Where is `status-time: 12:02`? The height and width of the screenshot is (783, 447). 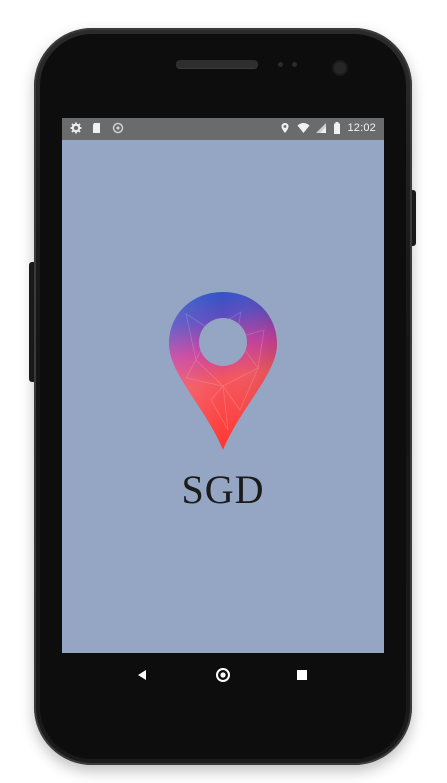 status-time: 12:02 is located at coordinates (361, 128).